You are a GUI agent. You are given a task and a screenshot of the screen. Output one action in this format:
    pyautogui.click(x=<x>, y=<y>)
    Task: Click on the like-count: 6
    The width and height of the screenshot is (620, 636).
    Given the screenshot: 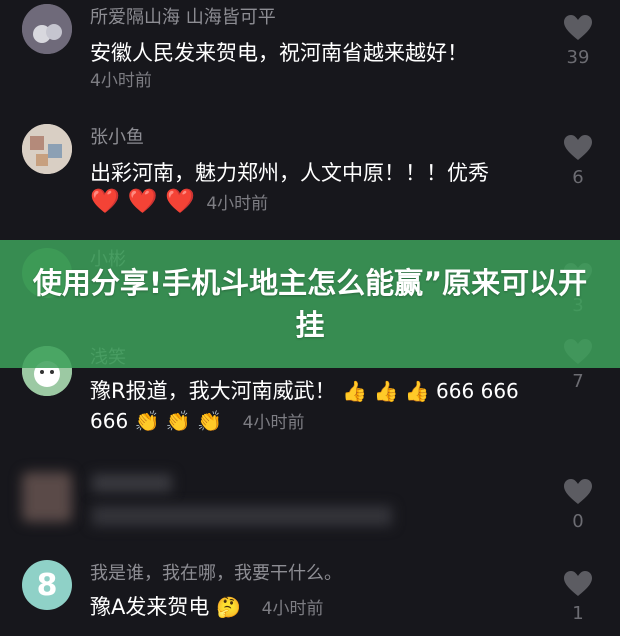 What is the action you would take?
    pyautogui.click(x=578, y=177)
    